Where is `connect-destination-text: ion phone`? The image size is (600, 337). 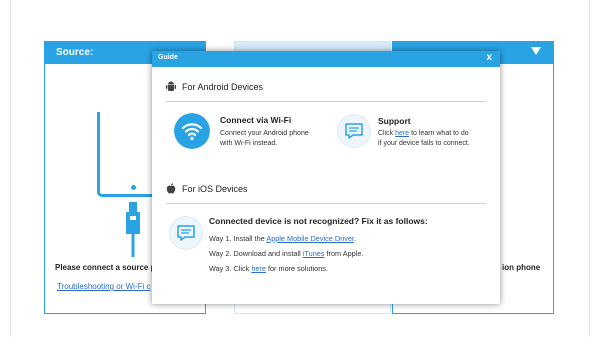
connect-destination-text: ion phone is located at coordinates (521, 267).